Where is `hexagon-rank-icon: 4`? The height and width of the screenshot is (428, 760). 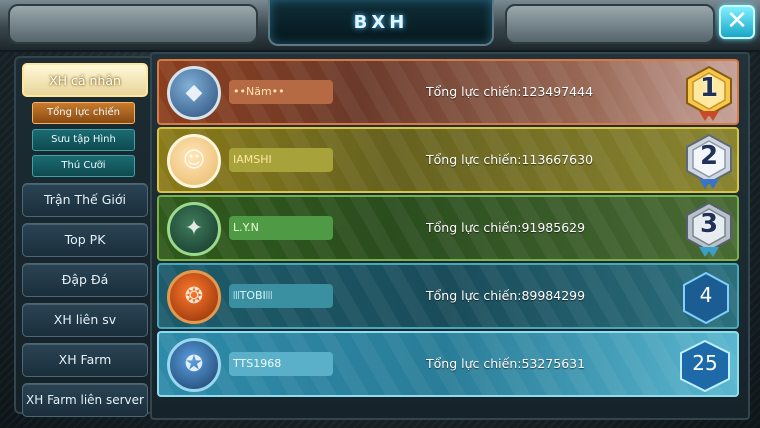
hexagon-rank-icon: 4 is located at coordinates (706, 298).